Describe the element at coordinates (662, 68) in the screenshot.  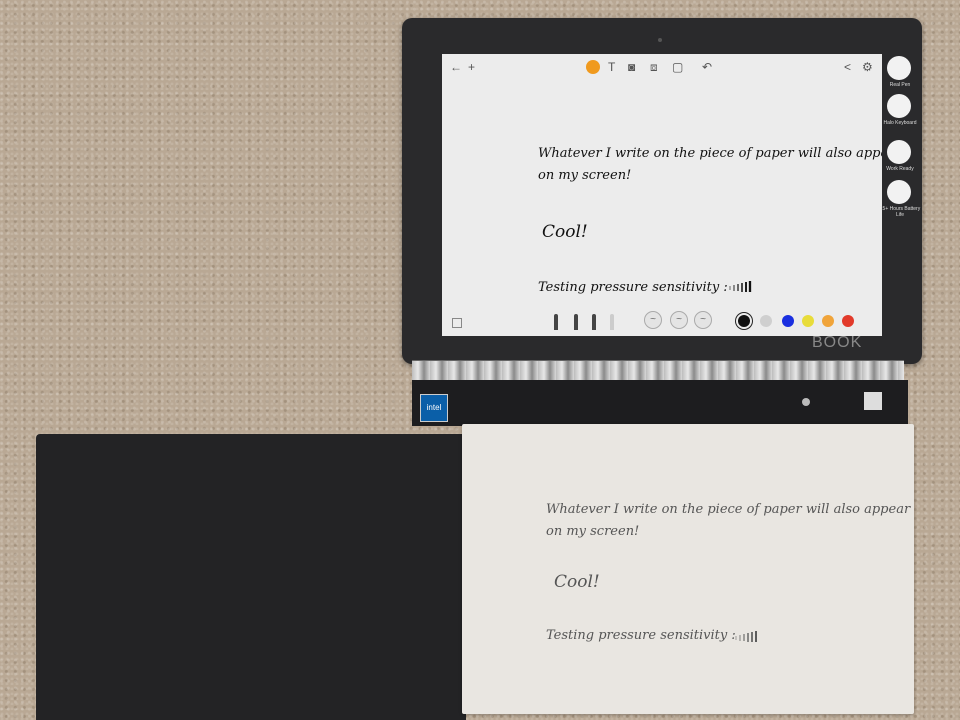
I see `note-toolbar: ← + T ◙ ⧈ ▢ ↶ < ⚙` at that location.